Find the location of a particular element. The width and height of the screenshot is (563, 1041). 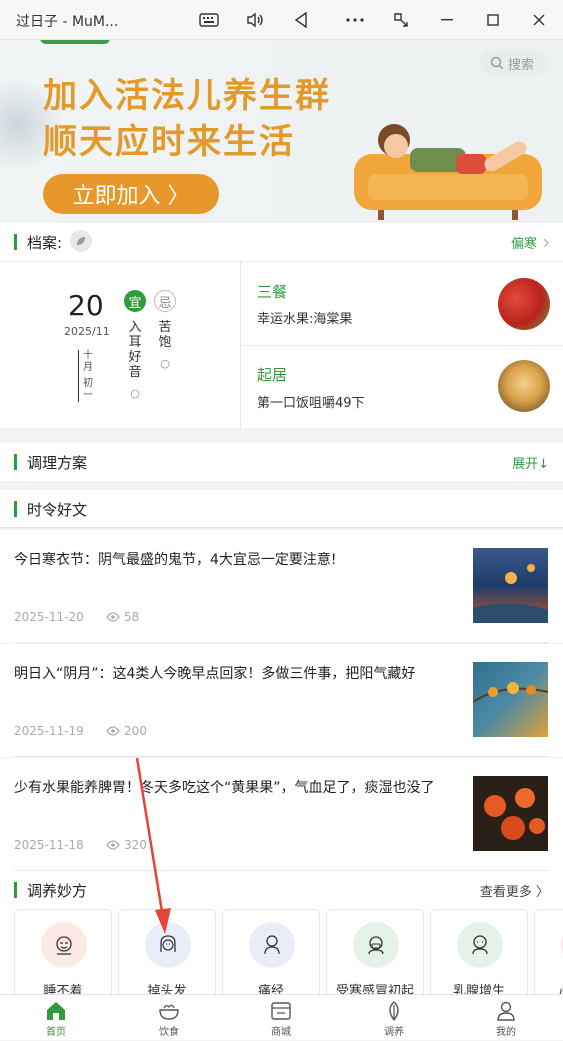

article-views: 200 is located at coordinates (126, 731).